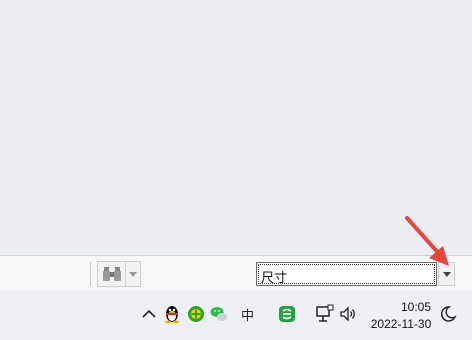 This screenshot has width=472, height=340. I want to click on clock-date: 2022-11-30, so click(401, 324).